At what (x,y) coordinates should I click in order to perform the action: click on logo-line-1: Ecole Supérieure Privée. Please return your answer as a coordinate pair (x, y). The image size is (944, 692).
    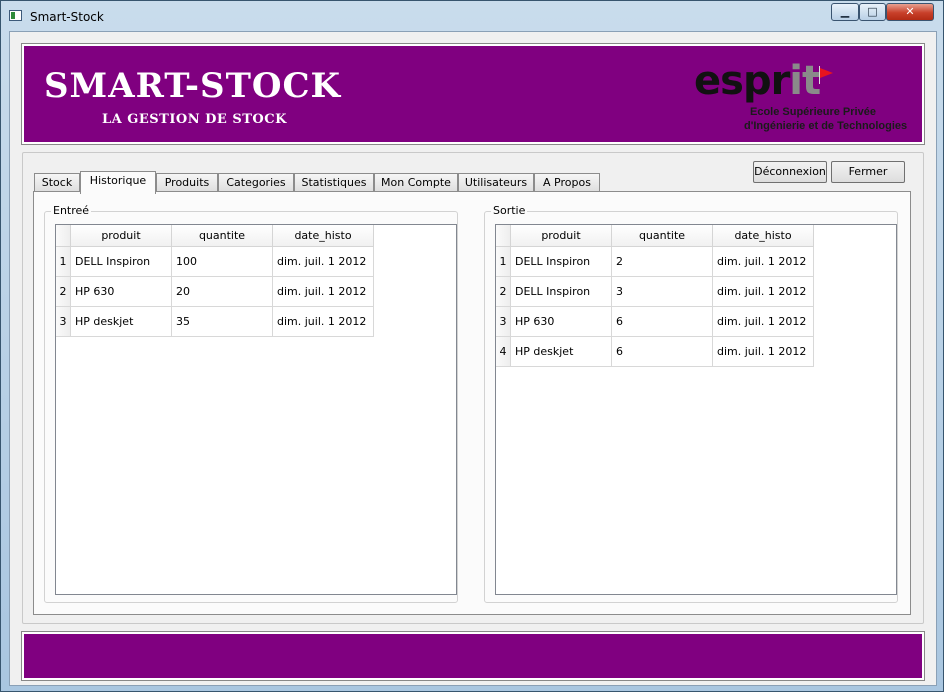
    Looking at the image, I should click on (813, 112).